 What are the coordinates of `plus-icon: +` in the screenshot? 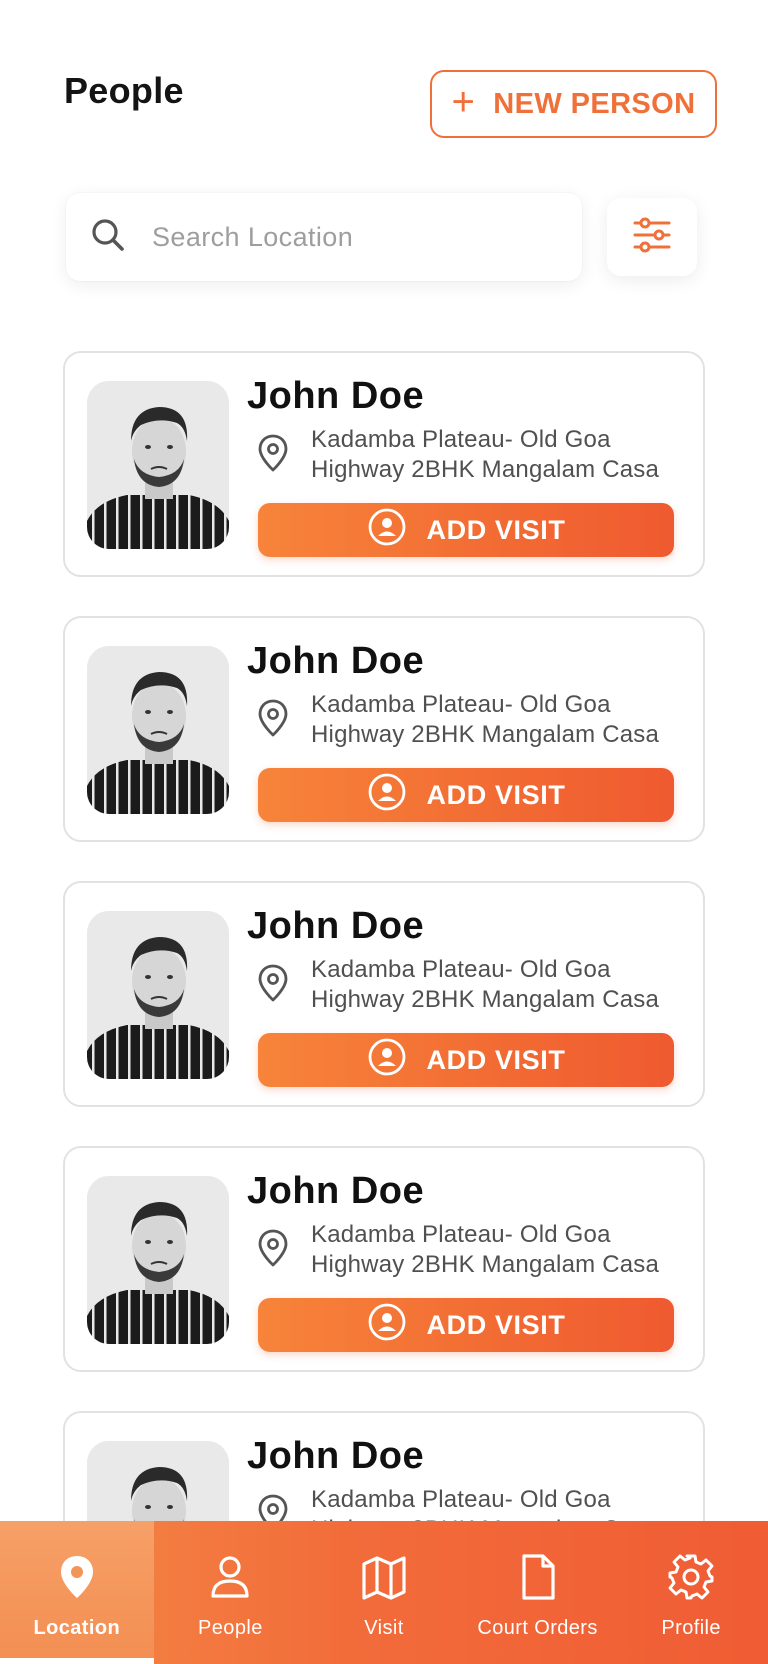 It's located at (463, 102).